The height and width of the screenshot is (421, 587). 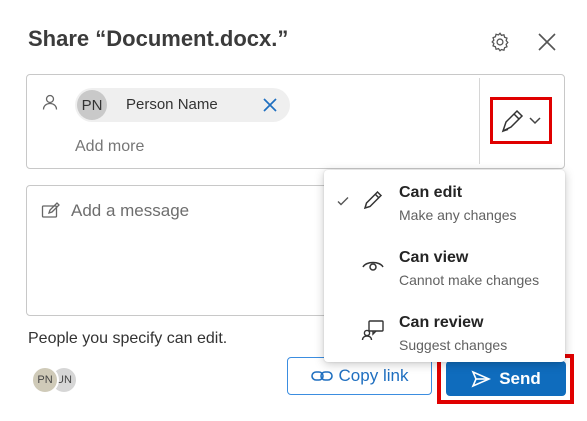 I want to click on remove-recipient-icon, so click(x=270, y=105).